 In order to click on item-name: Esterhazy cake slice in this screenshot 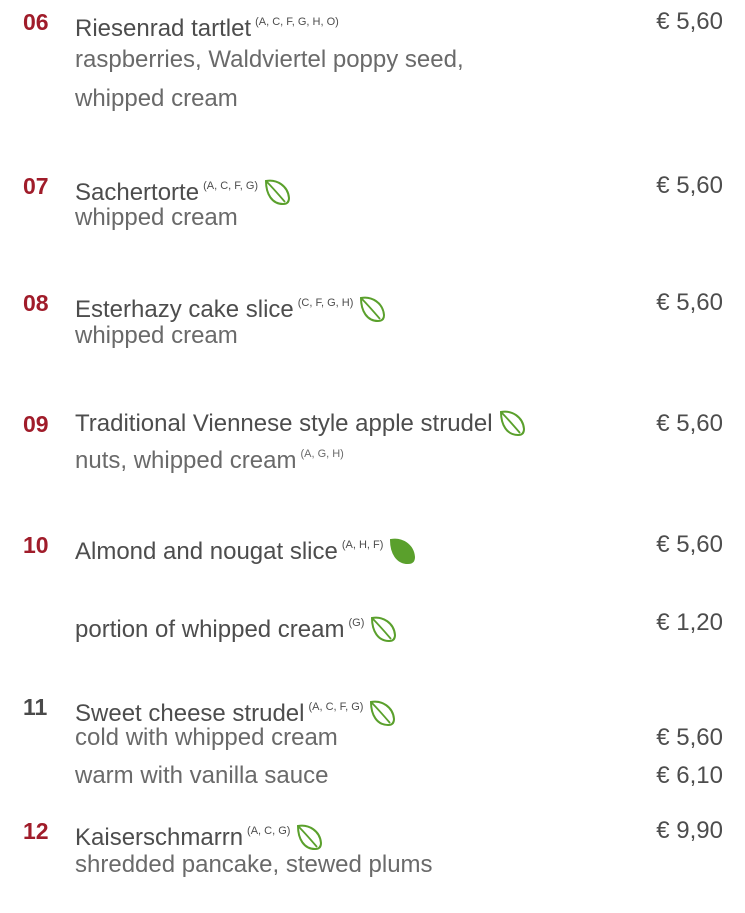, I will do `click(184, 309)`.